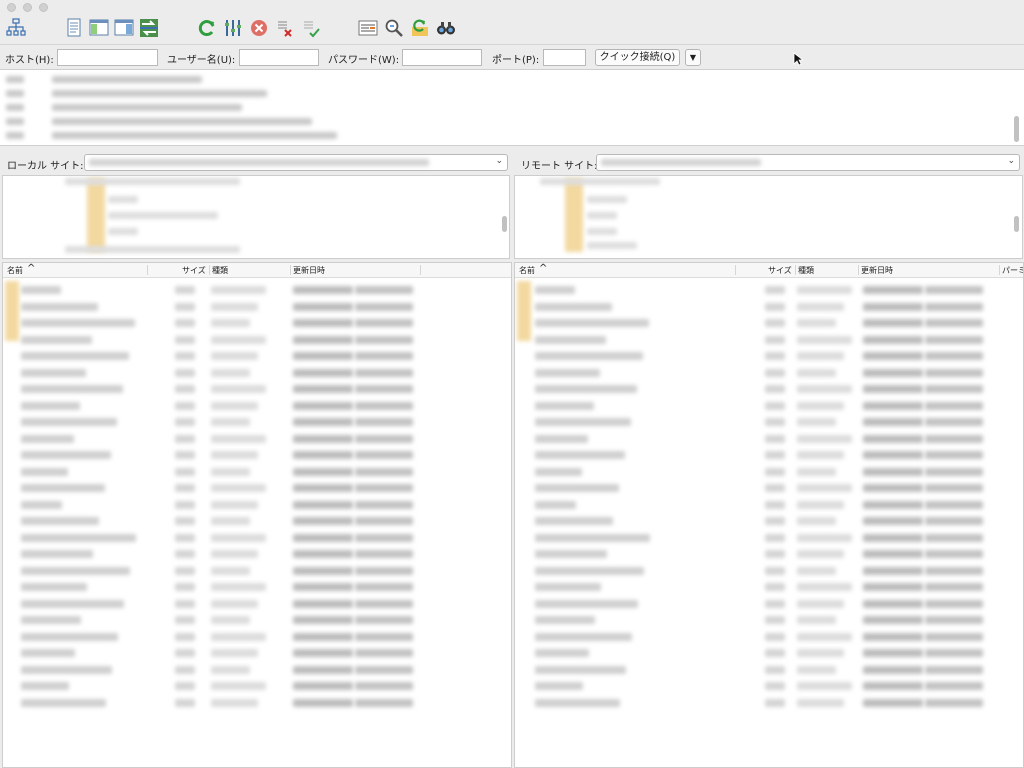 The image size is (1024, 768). Describe the element at coordinates (442, 57) in the screenshot. I see `password-input` at that location.